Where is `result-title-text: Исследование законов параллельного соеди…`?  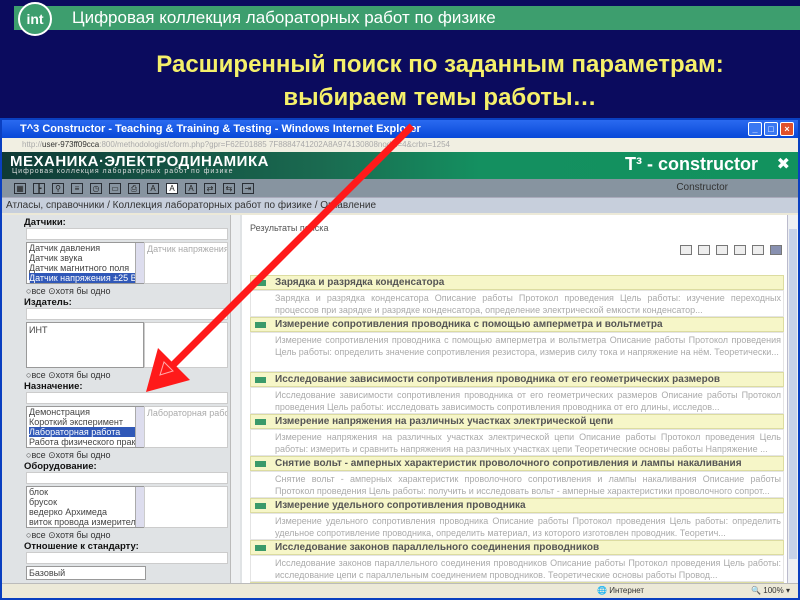 result-title-text: Исследование законов параллельного соеди… is located at coordinates (437, 547).